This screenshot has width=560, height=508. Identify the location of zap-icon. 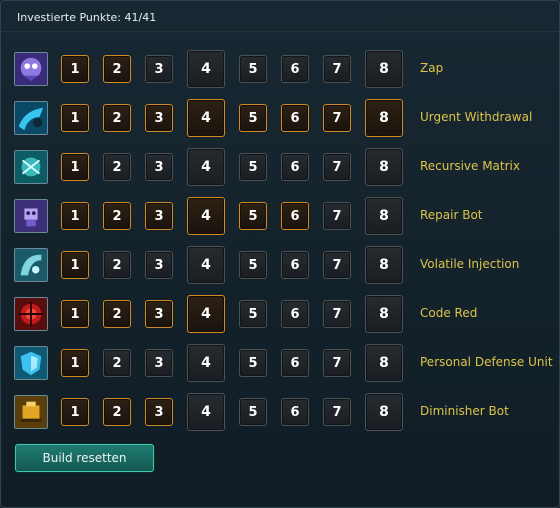
(31, 69).